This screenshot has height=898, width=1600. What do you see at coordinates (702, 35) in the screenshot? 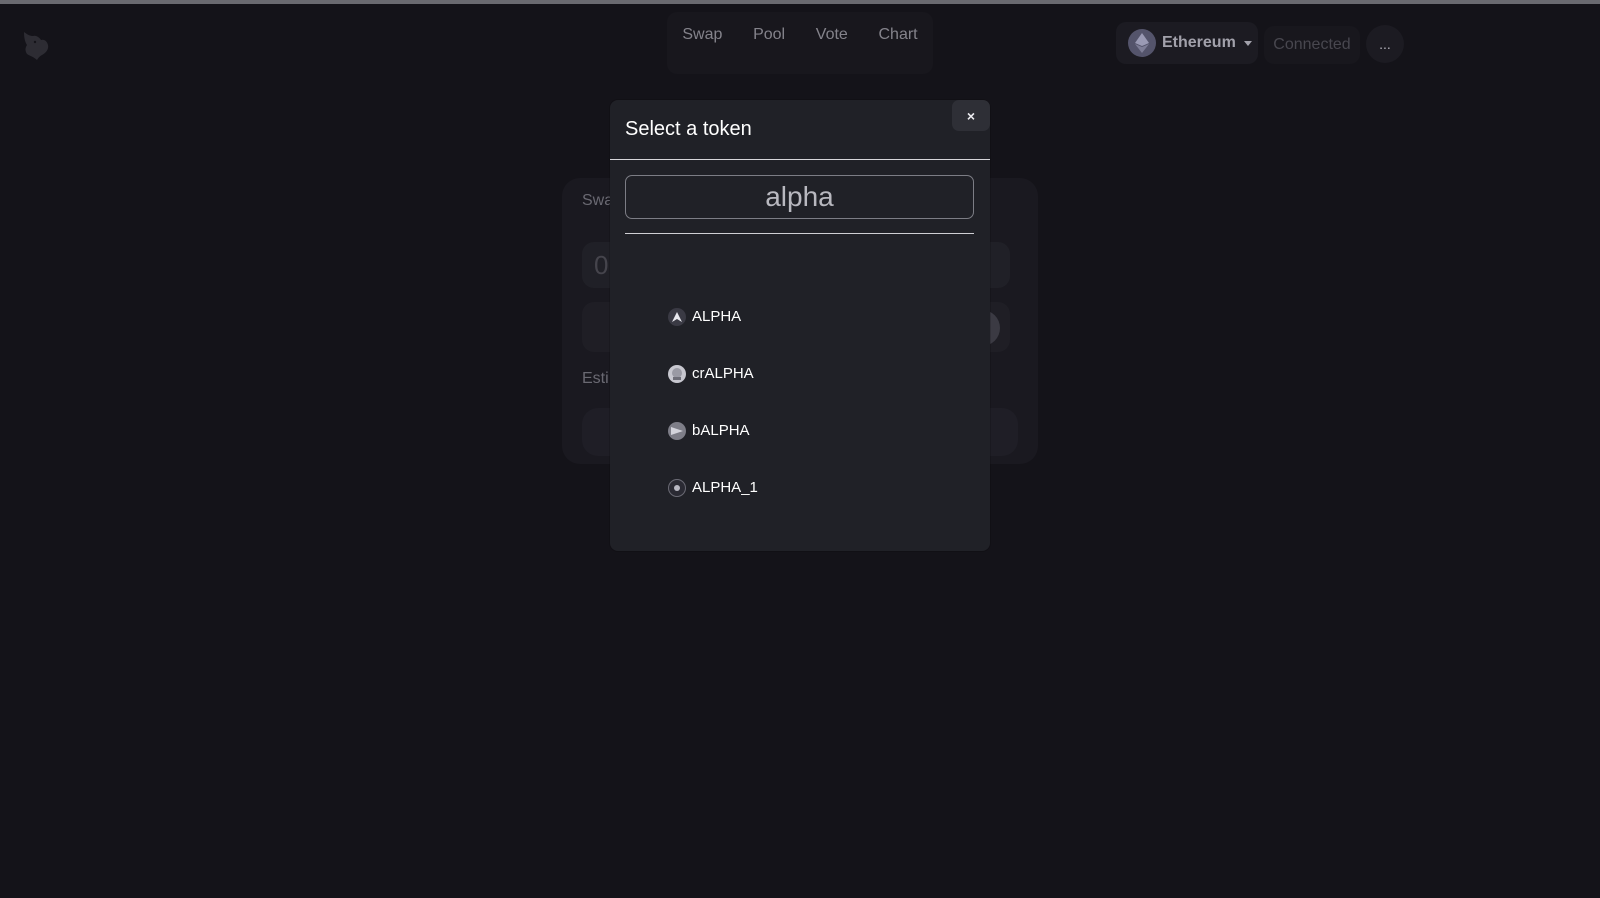
I see `nav-swap: Swap` at bounding box center [702, 35].